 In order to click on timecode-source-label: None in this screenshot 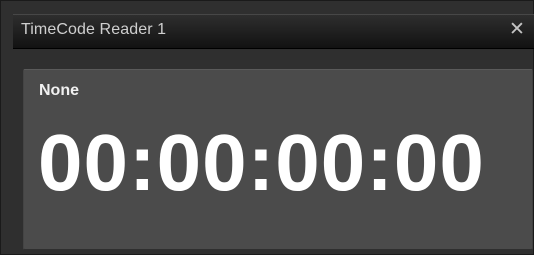, I will do `click(59, 90)`.